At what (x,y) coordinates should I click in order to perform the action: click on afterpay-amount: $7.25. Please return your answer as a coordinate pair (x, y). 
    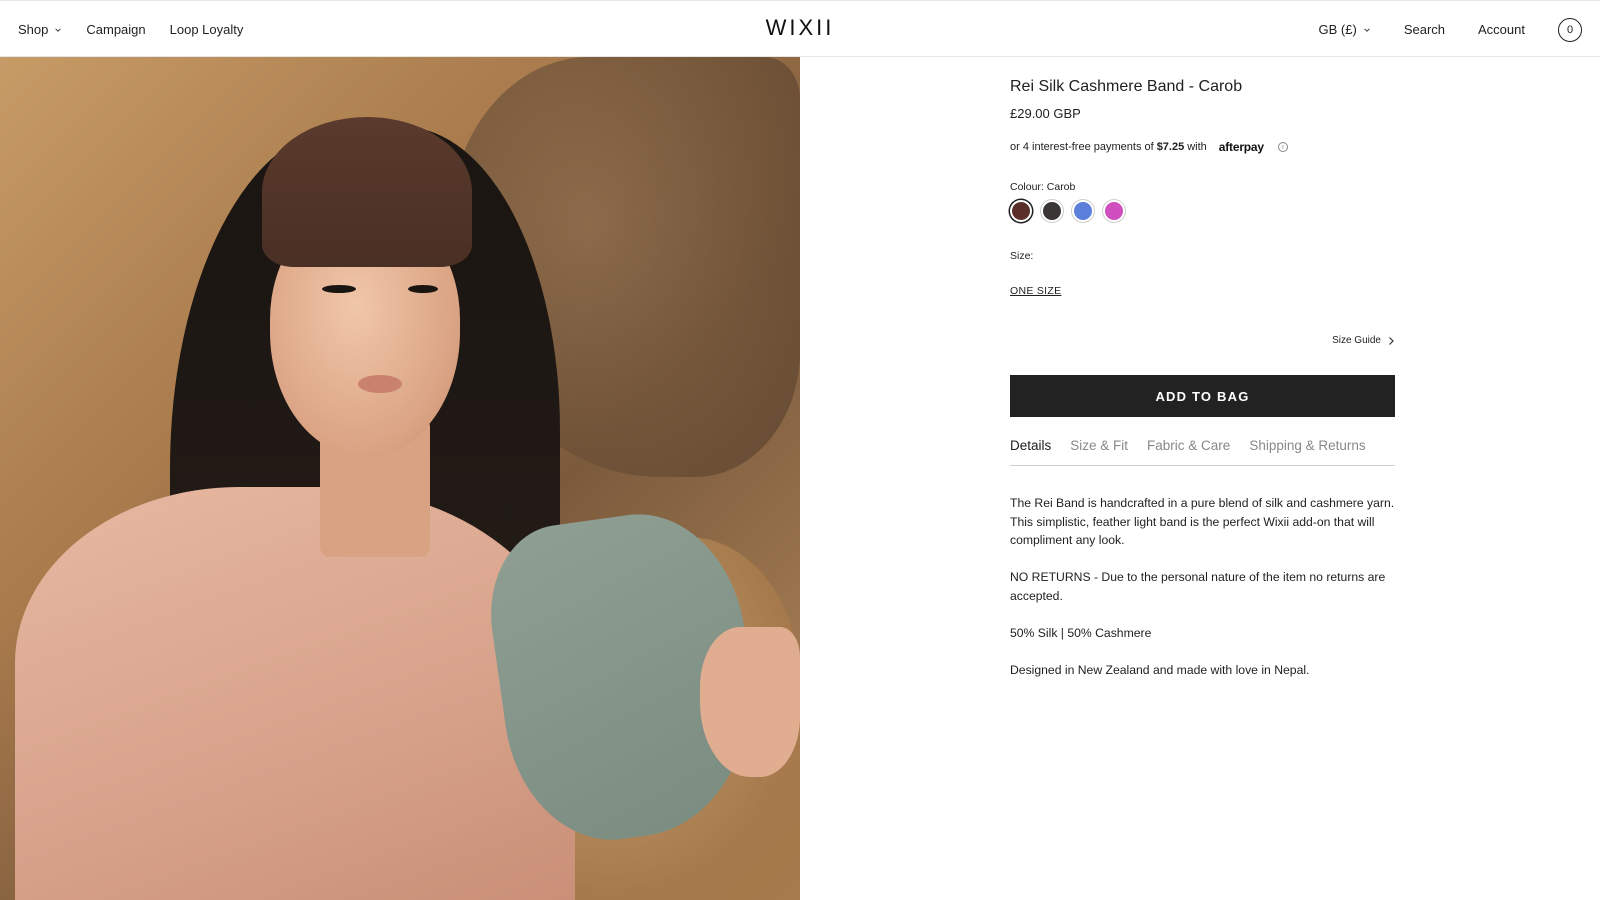
    Looking at the image, I should click on (1170, 147).